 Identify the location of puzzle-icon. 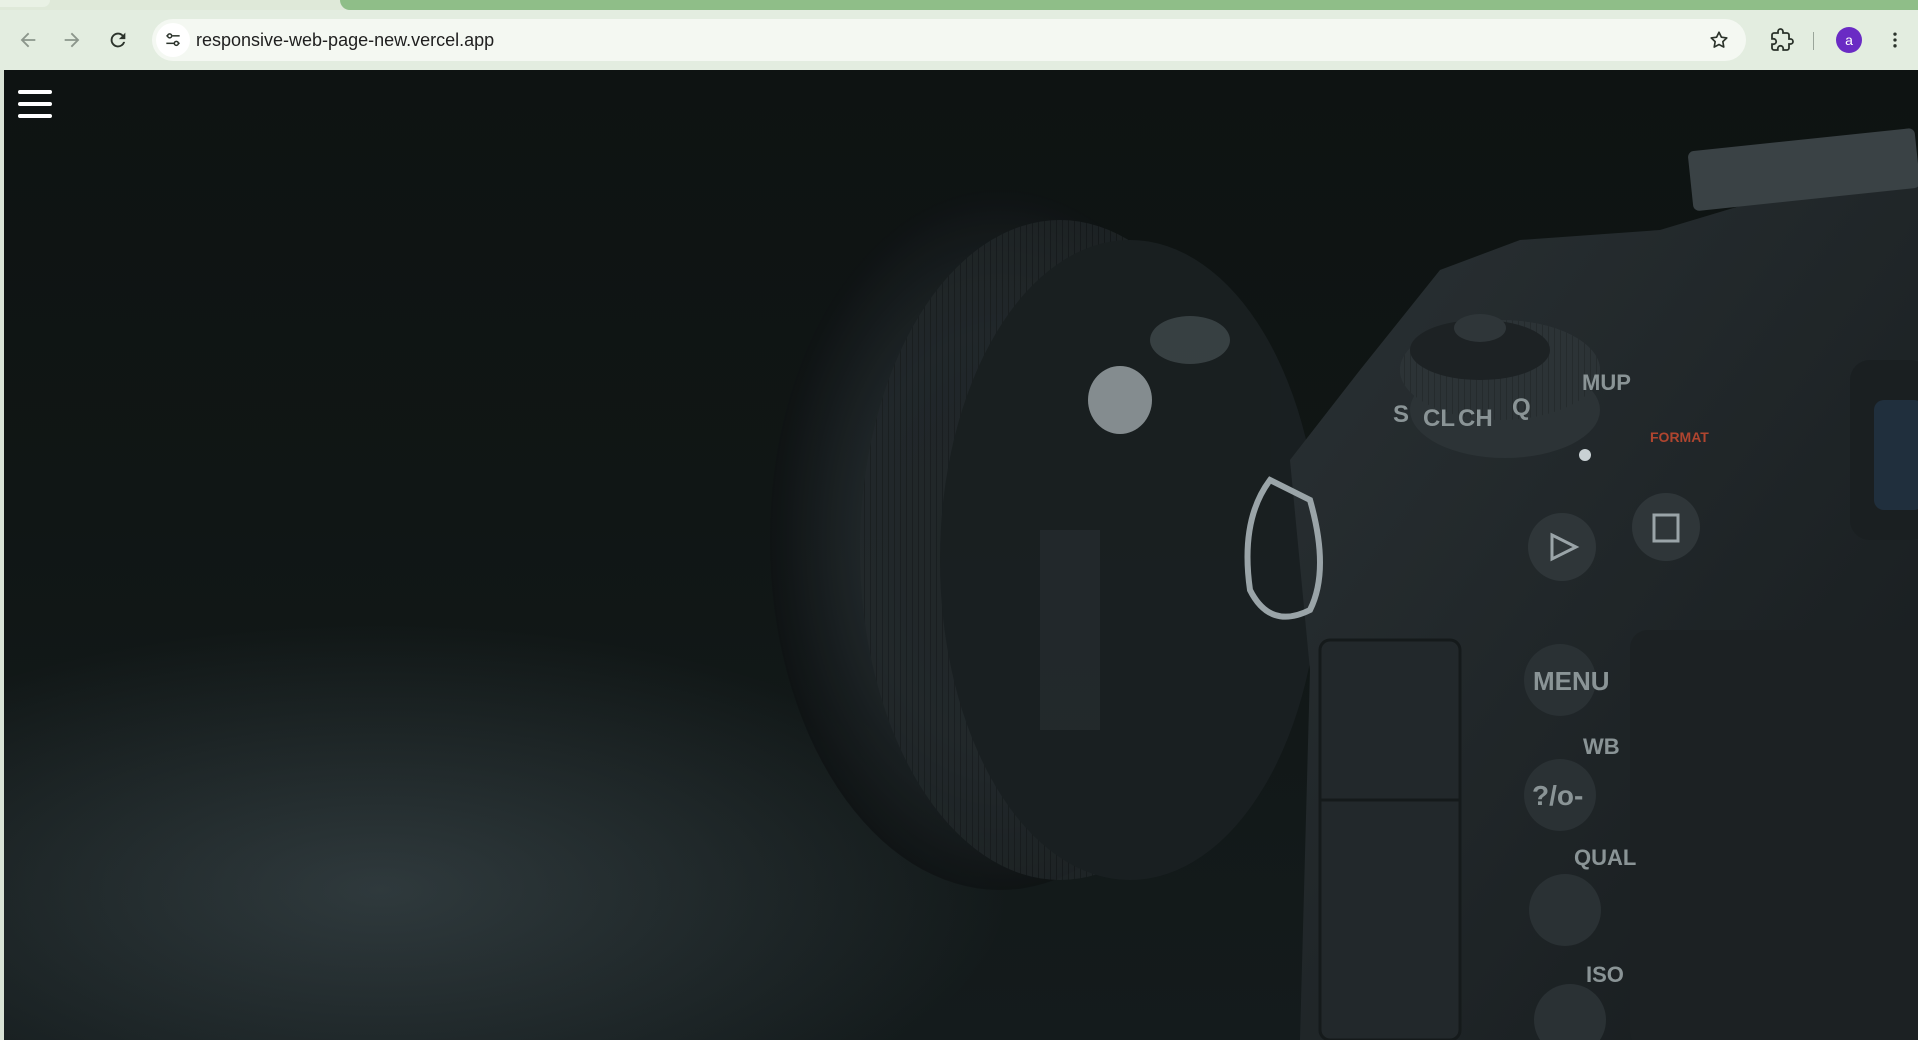
(1782, 39).